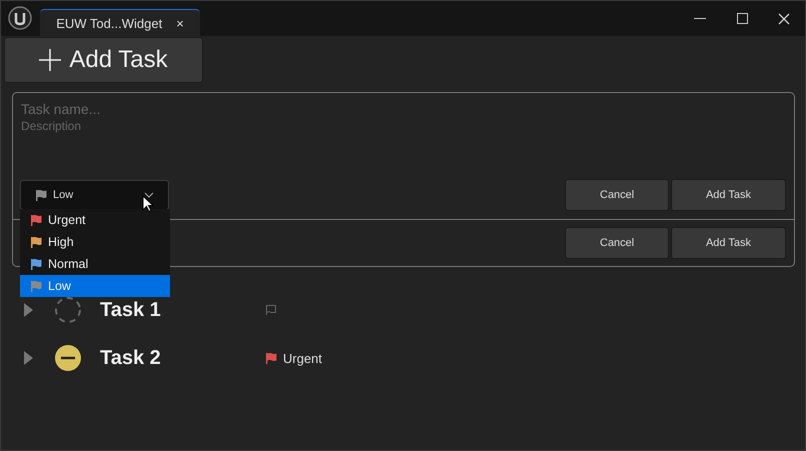 Image resolution: width=806 pixels, height=451 pixels. I want to click on priority-label: Urgent, so click(302, 358).